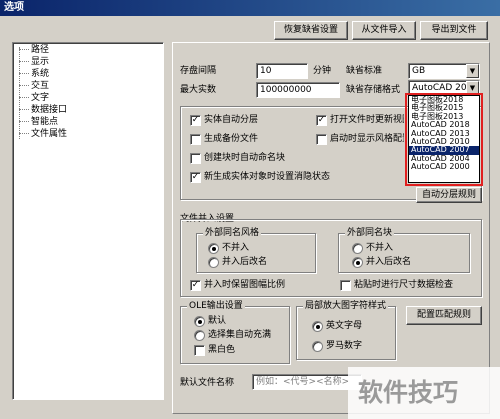  What do you see at coordinates (321, 139) in the screenshot?
I see `auto-show-style-checkbox` at bounding box center [321, 139].